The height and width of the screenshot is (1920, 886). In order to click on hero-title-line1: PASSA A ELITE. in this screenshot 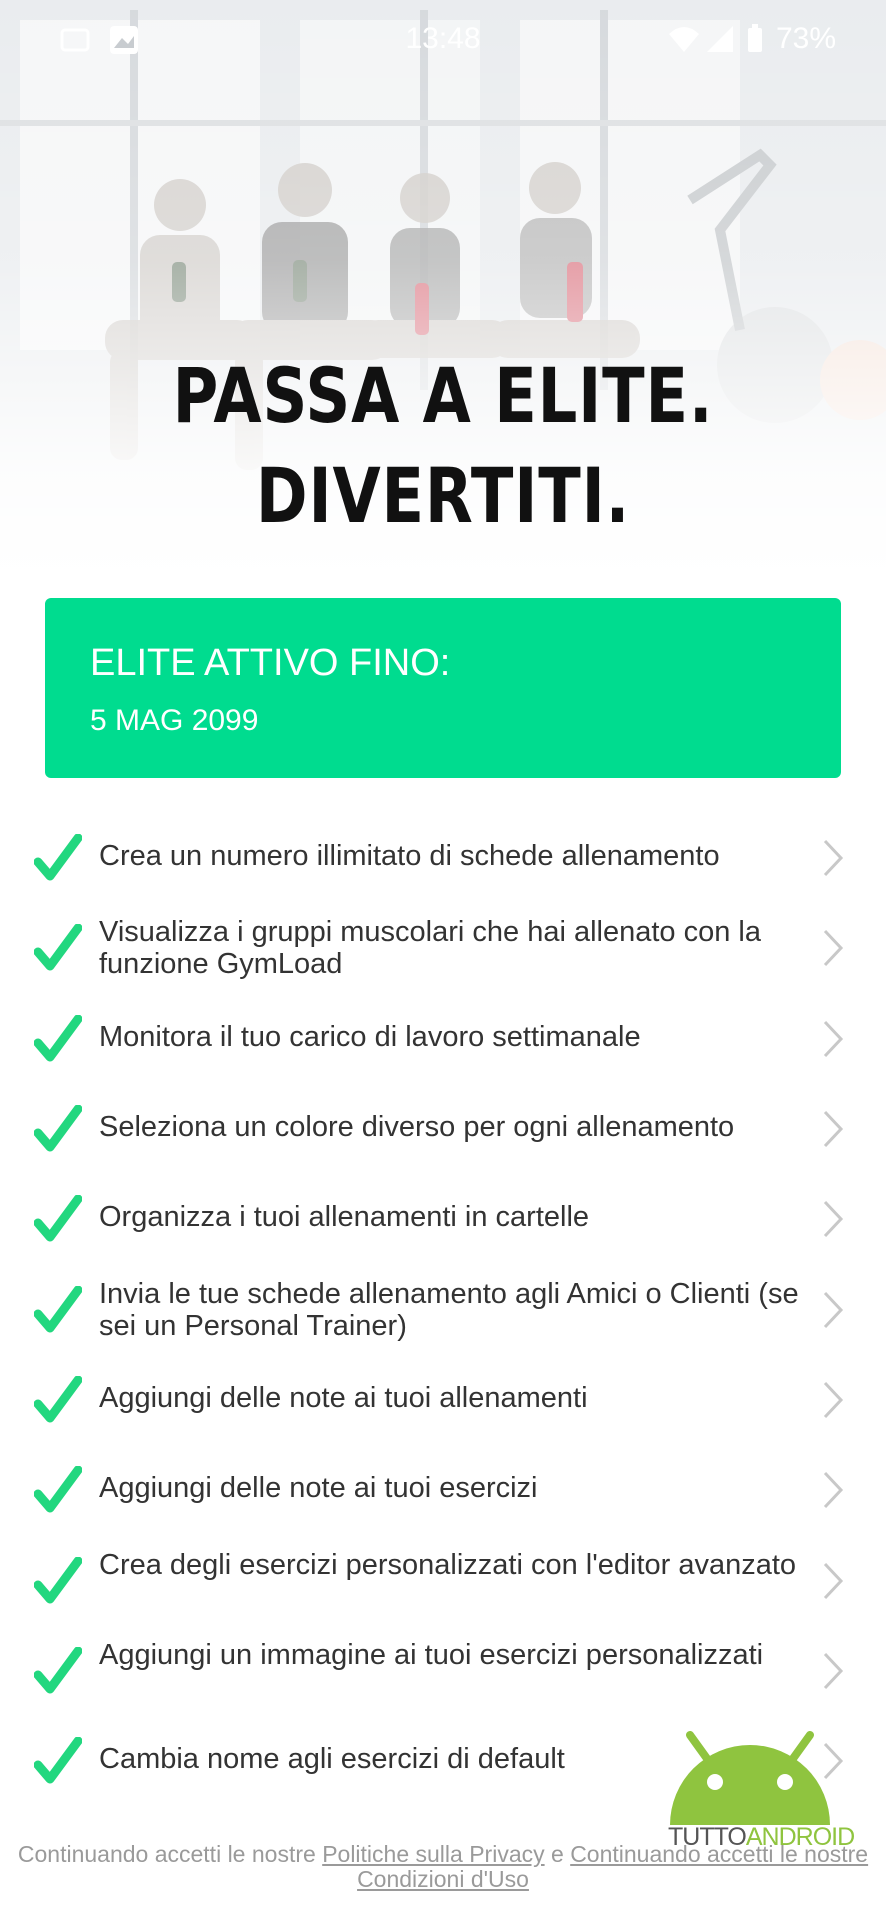, I will do `click(443, 395)`.